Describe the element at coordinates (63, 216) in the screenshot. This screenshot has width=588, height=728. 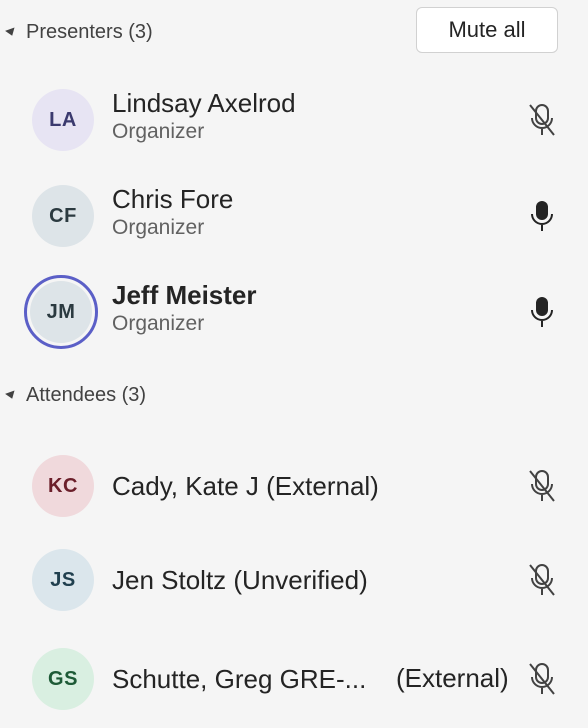
I see `avatar: CF` at that location.